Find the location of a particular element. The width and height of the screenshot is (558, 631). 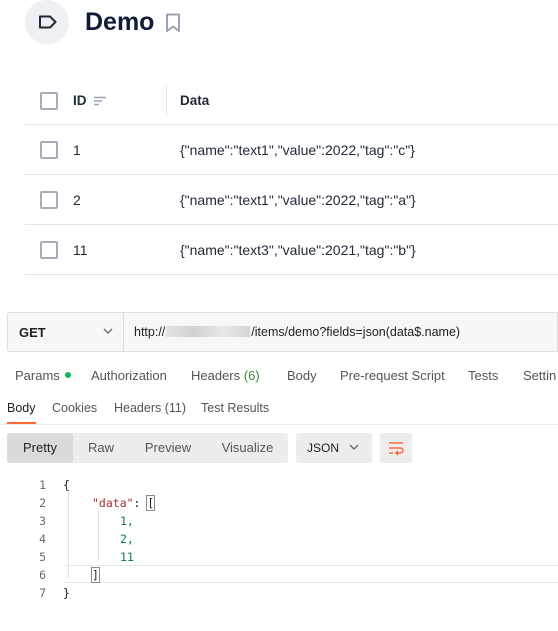

tab-test-results: Test Results is located at coordinates (235, 408).